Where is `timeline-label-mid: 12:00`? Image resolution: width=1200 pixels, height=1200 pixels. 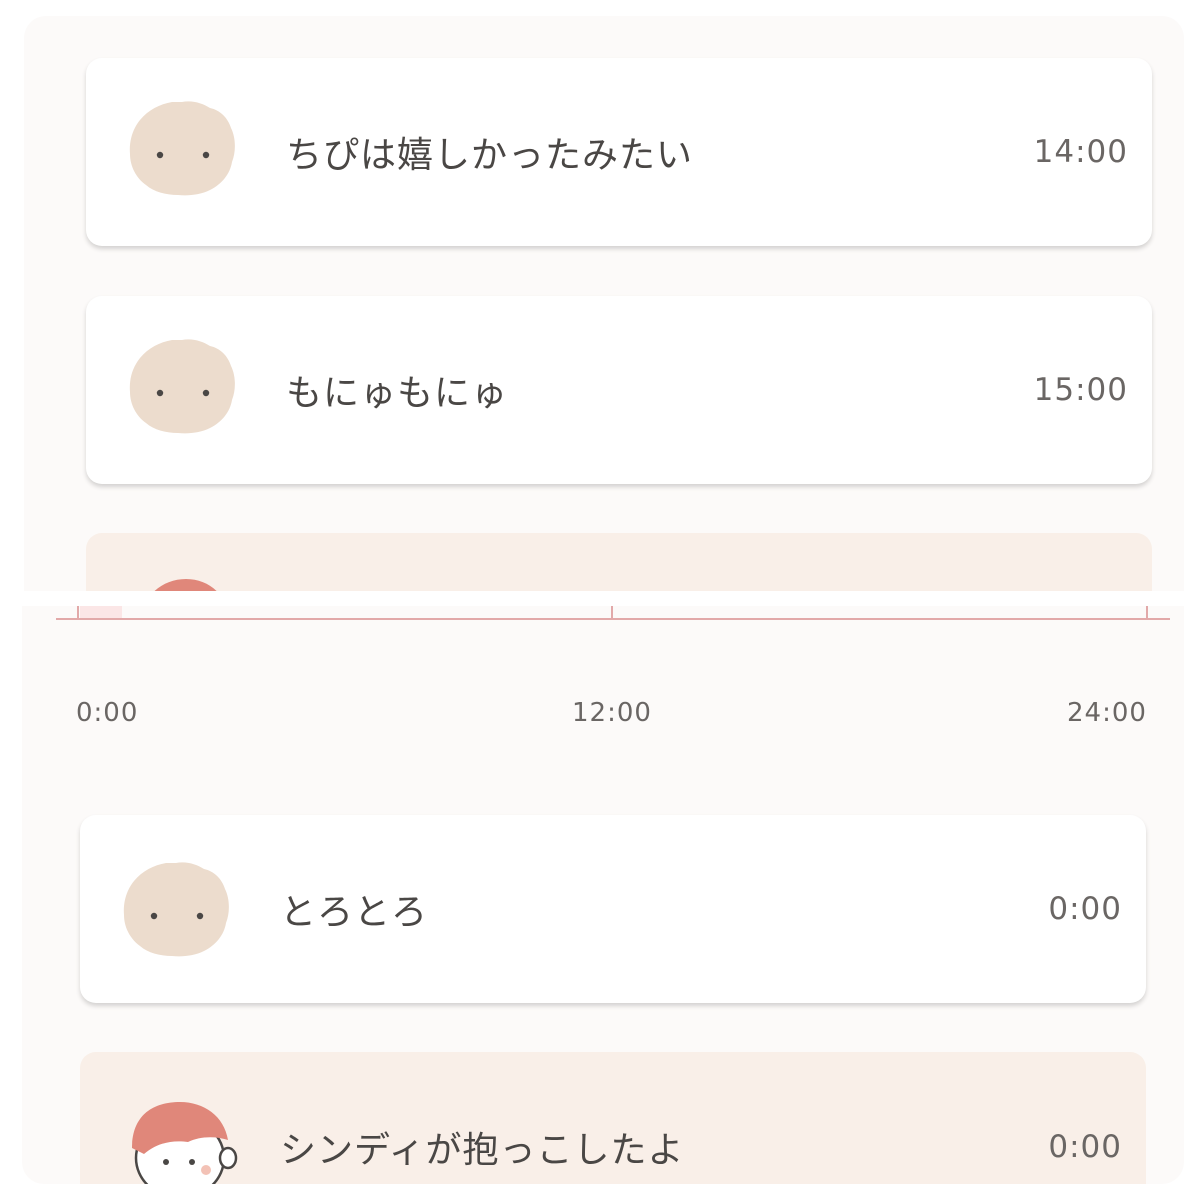 timeline-label-mid: 12:00 is located at coordinates (612, 713).